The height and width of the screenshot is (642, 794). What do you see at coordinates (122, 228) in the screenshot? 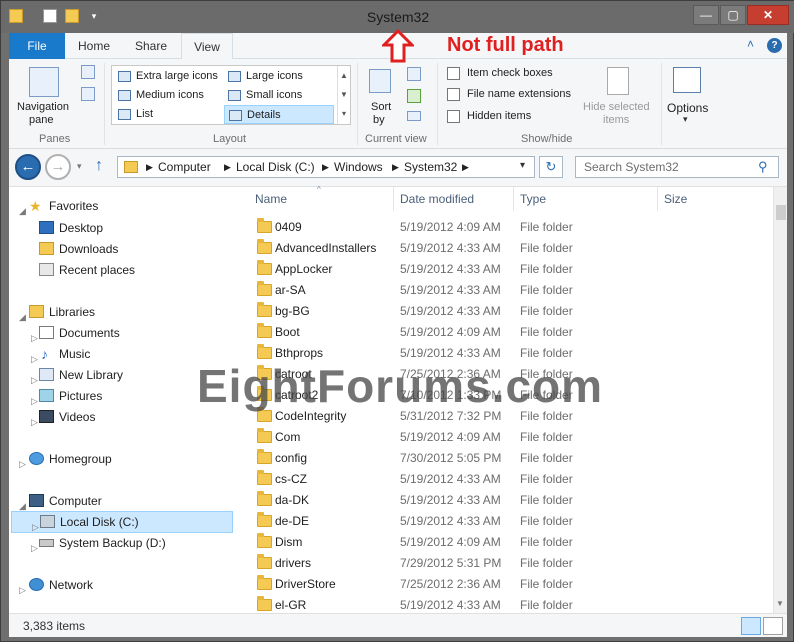
I see `nav-desktop: Desktop` at bounding box center [122, 228].